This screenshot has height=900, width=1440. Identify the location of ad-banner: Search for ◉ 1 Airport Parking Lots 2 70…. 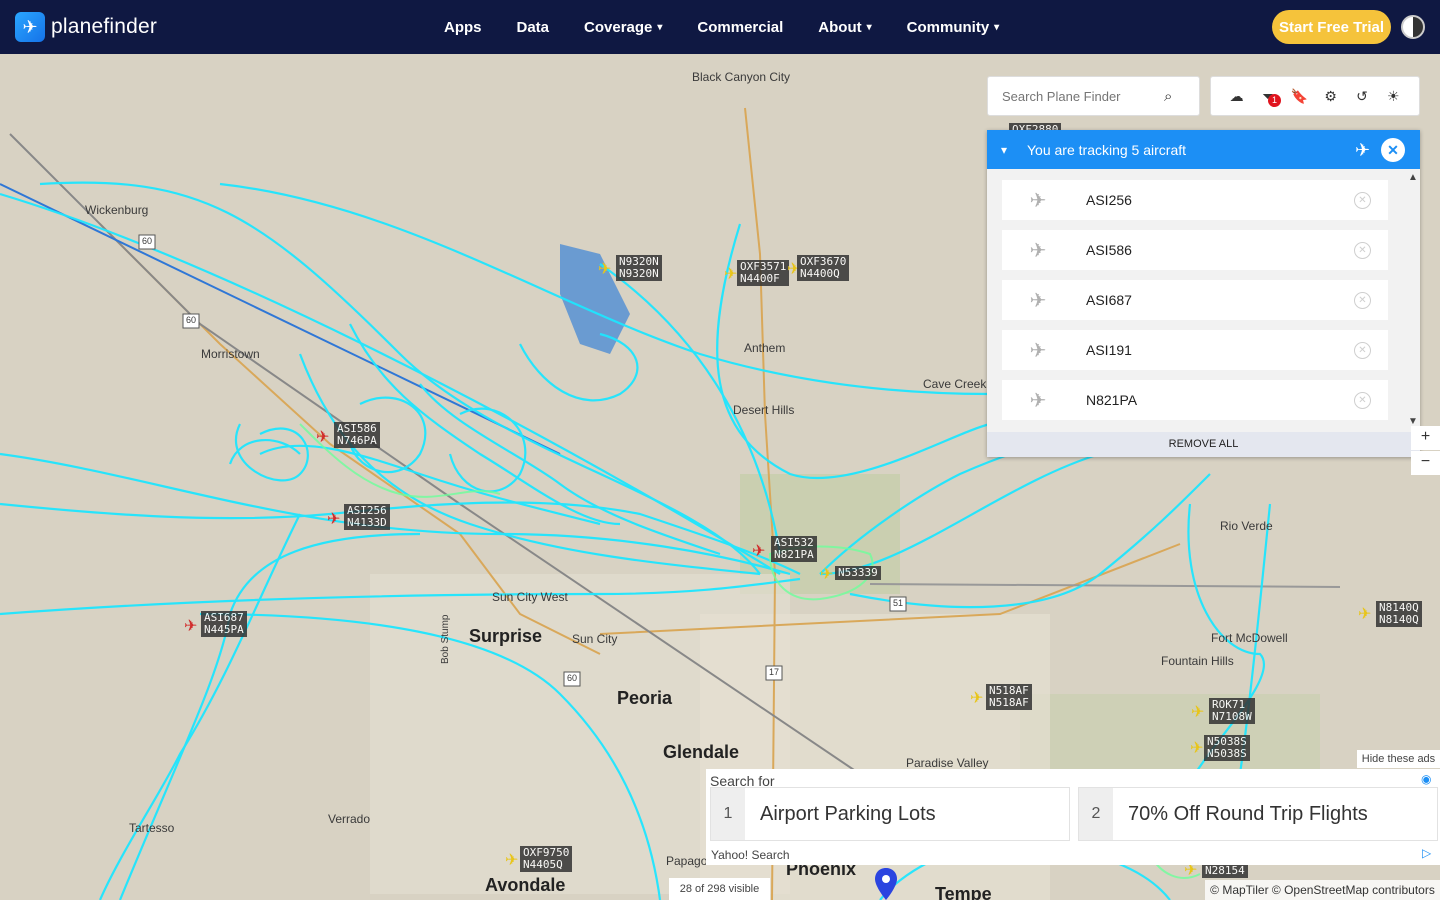
(1073, 817).